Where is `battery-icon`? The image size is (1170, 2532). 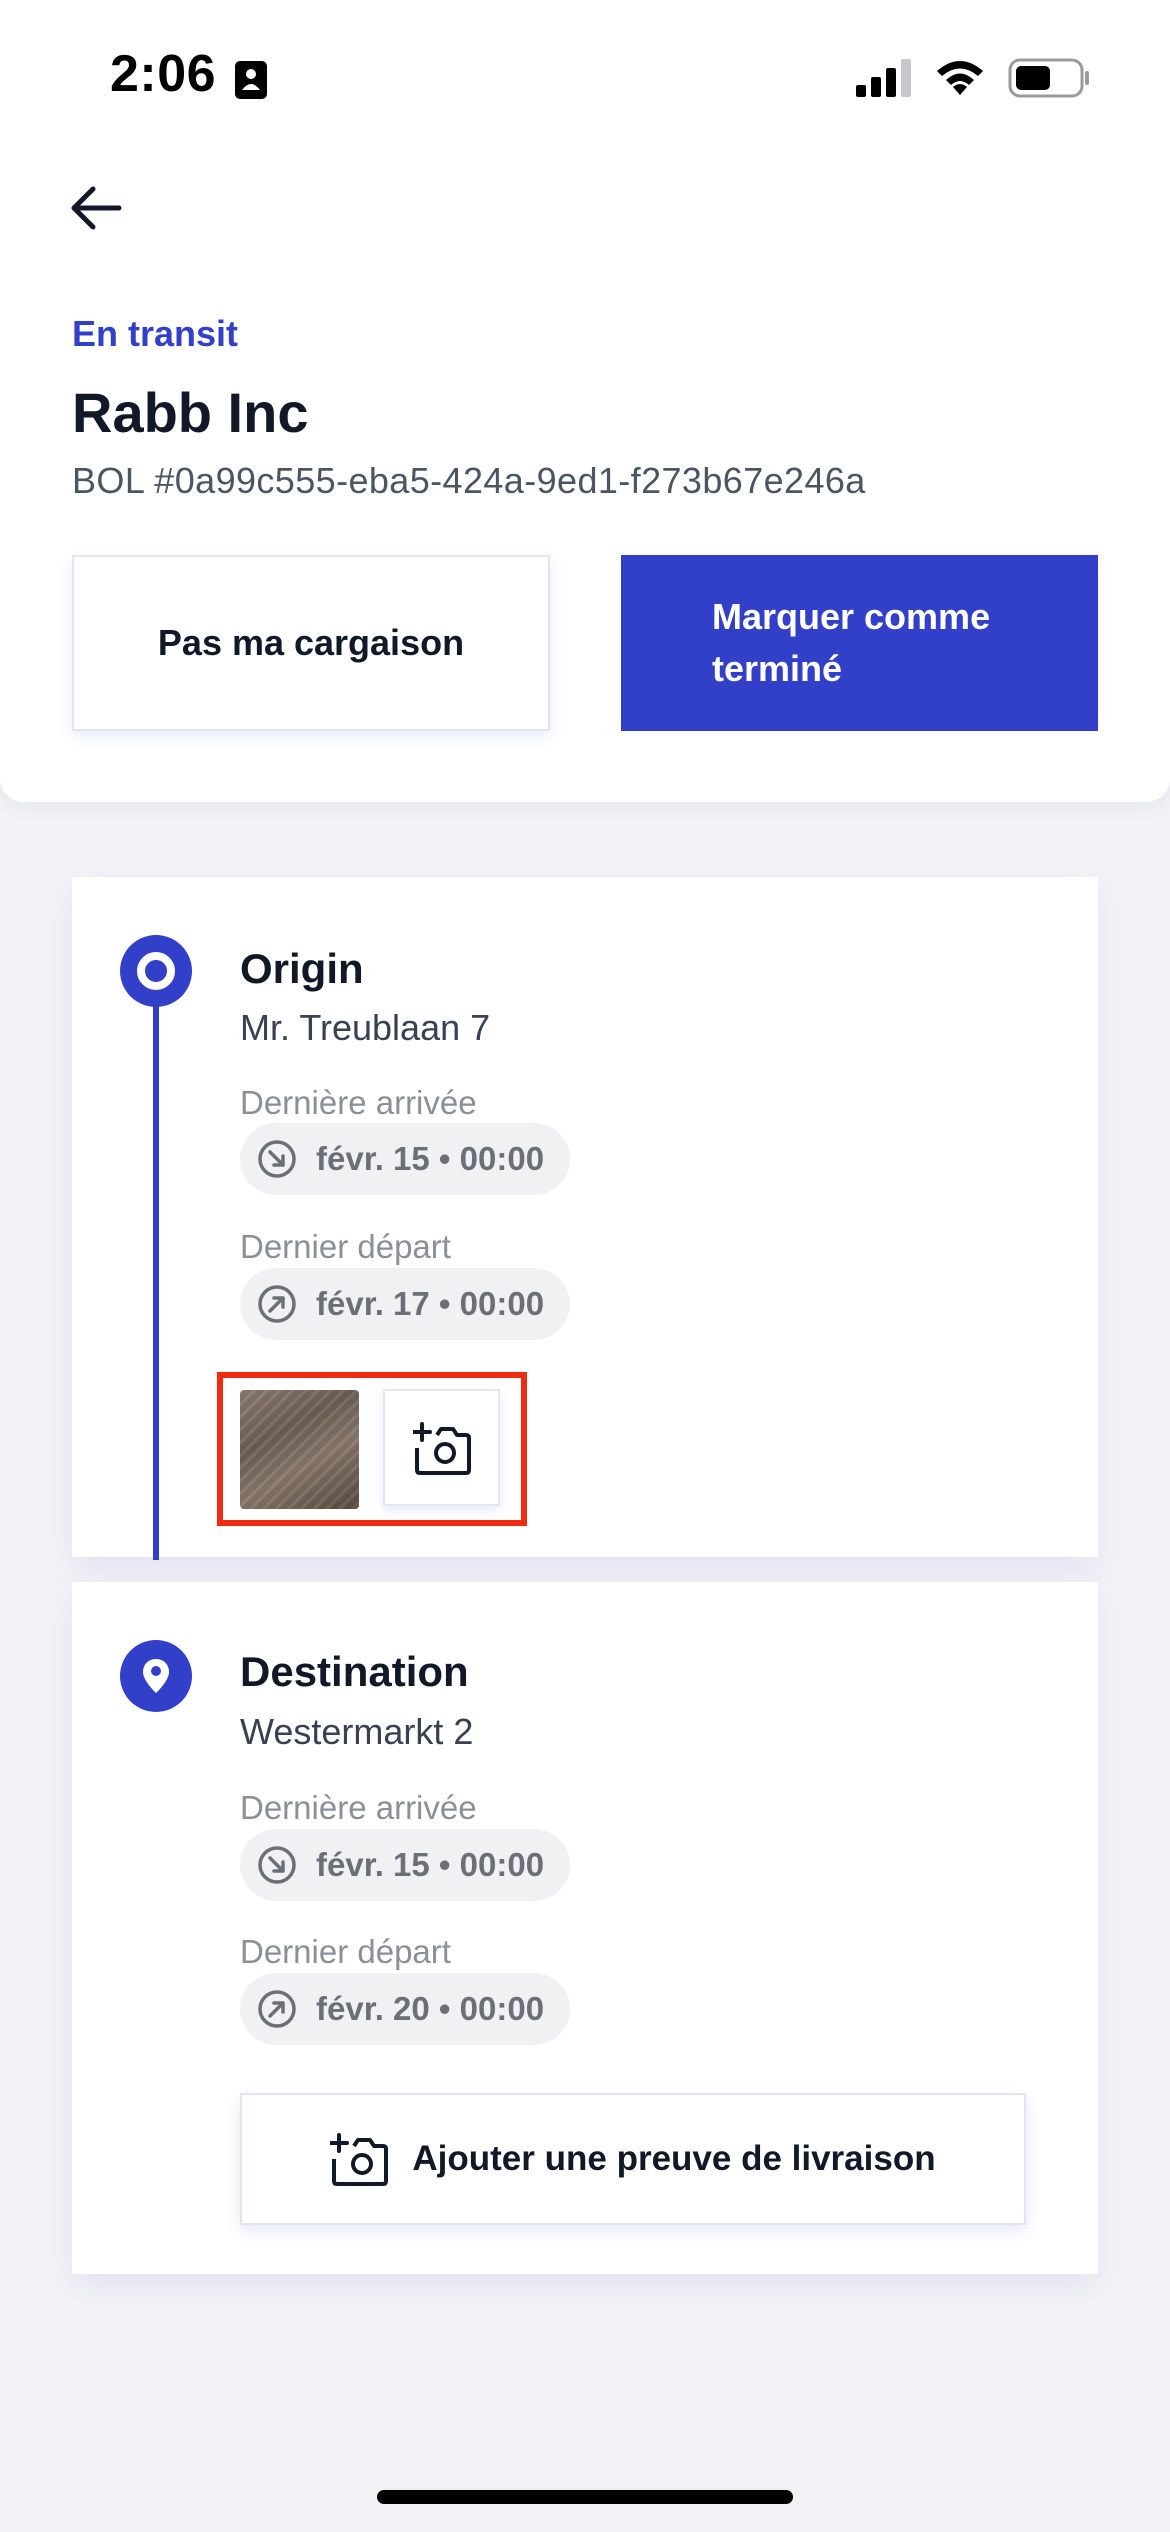
battery-icon is located at coordinates (1048, 78).